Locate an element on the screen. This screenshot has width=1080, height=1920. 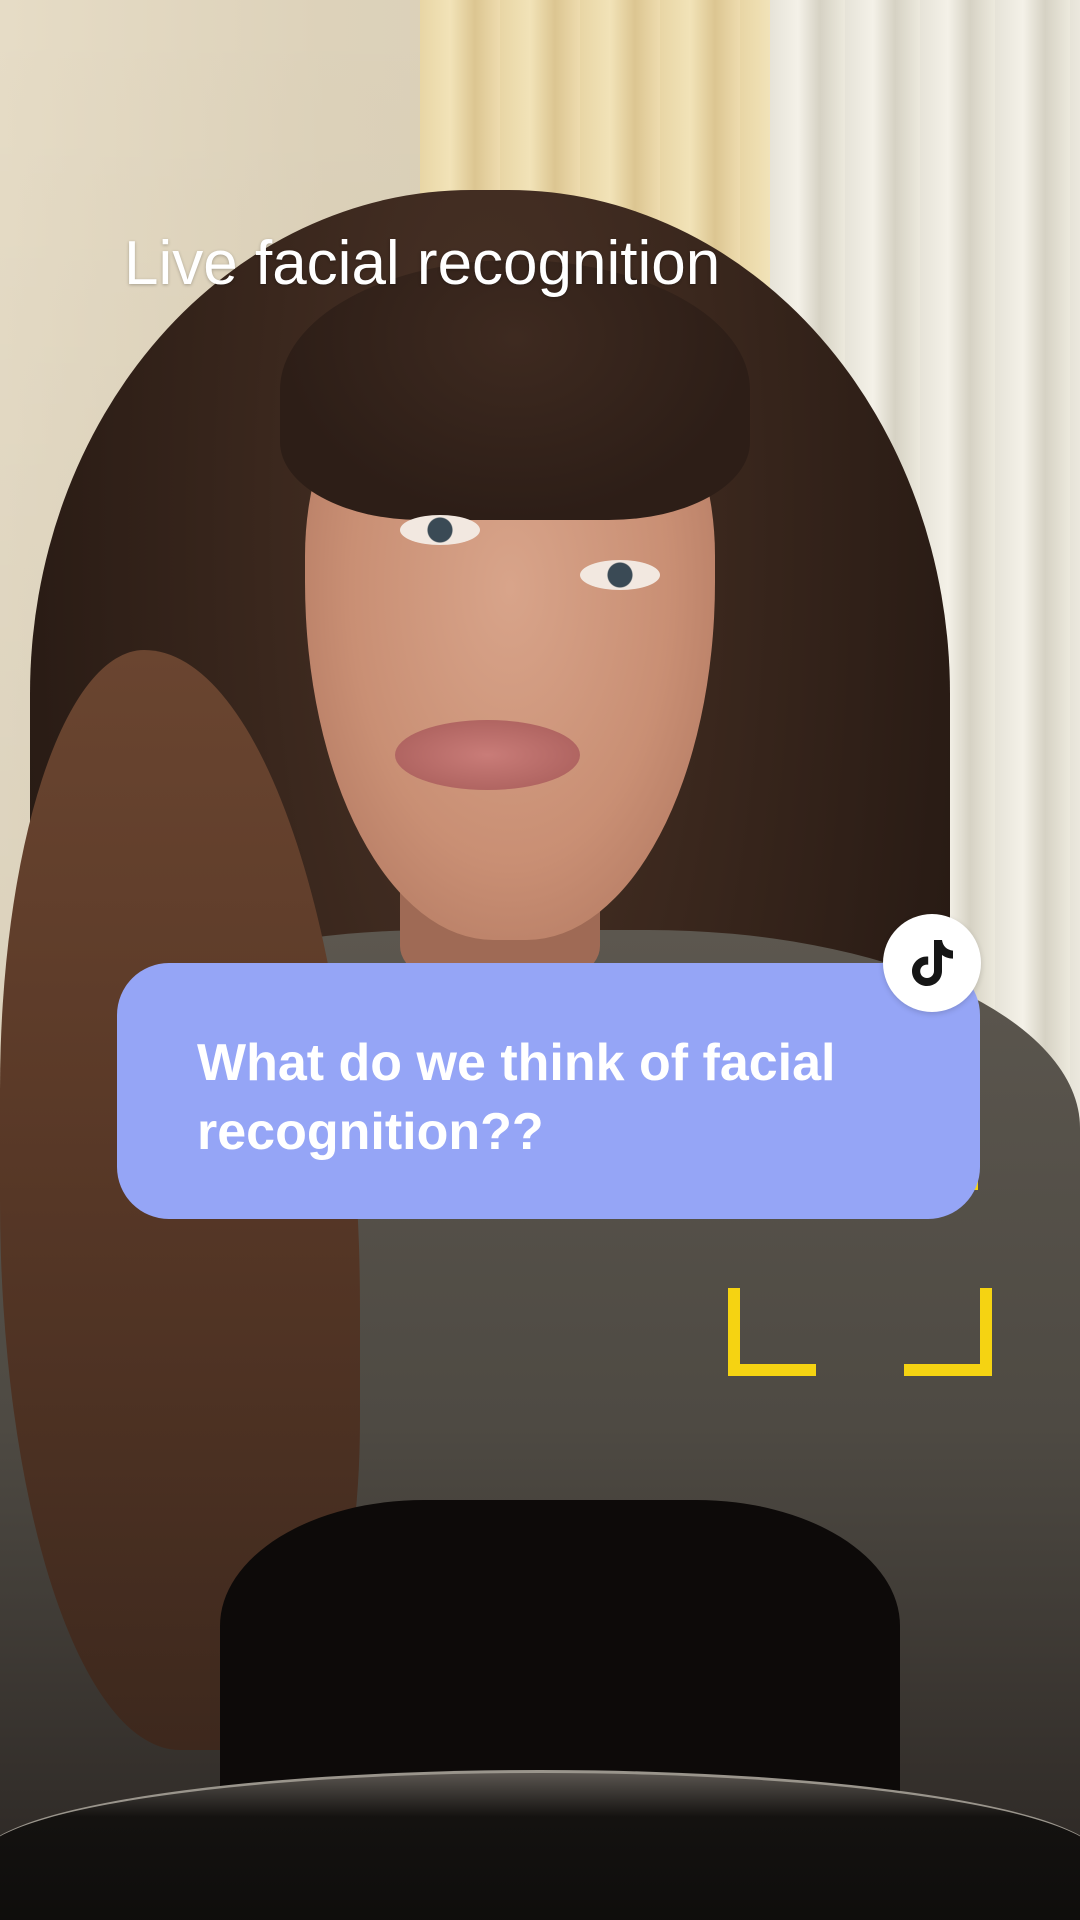
focus-bracket-bottom-left is located at coordinates (772, 1332).